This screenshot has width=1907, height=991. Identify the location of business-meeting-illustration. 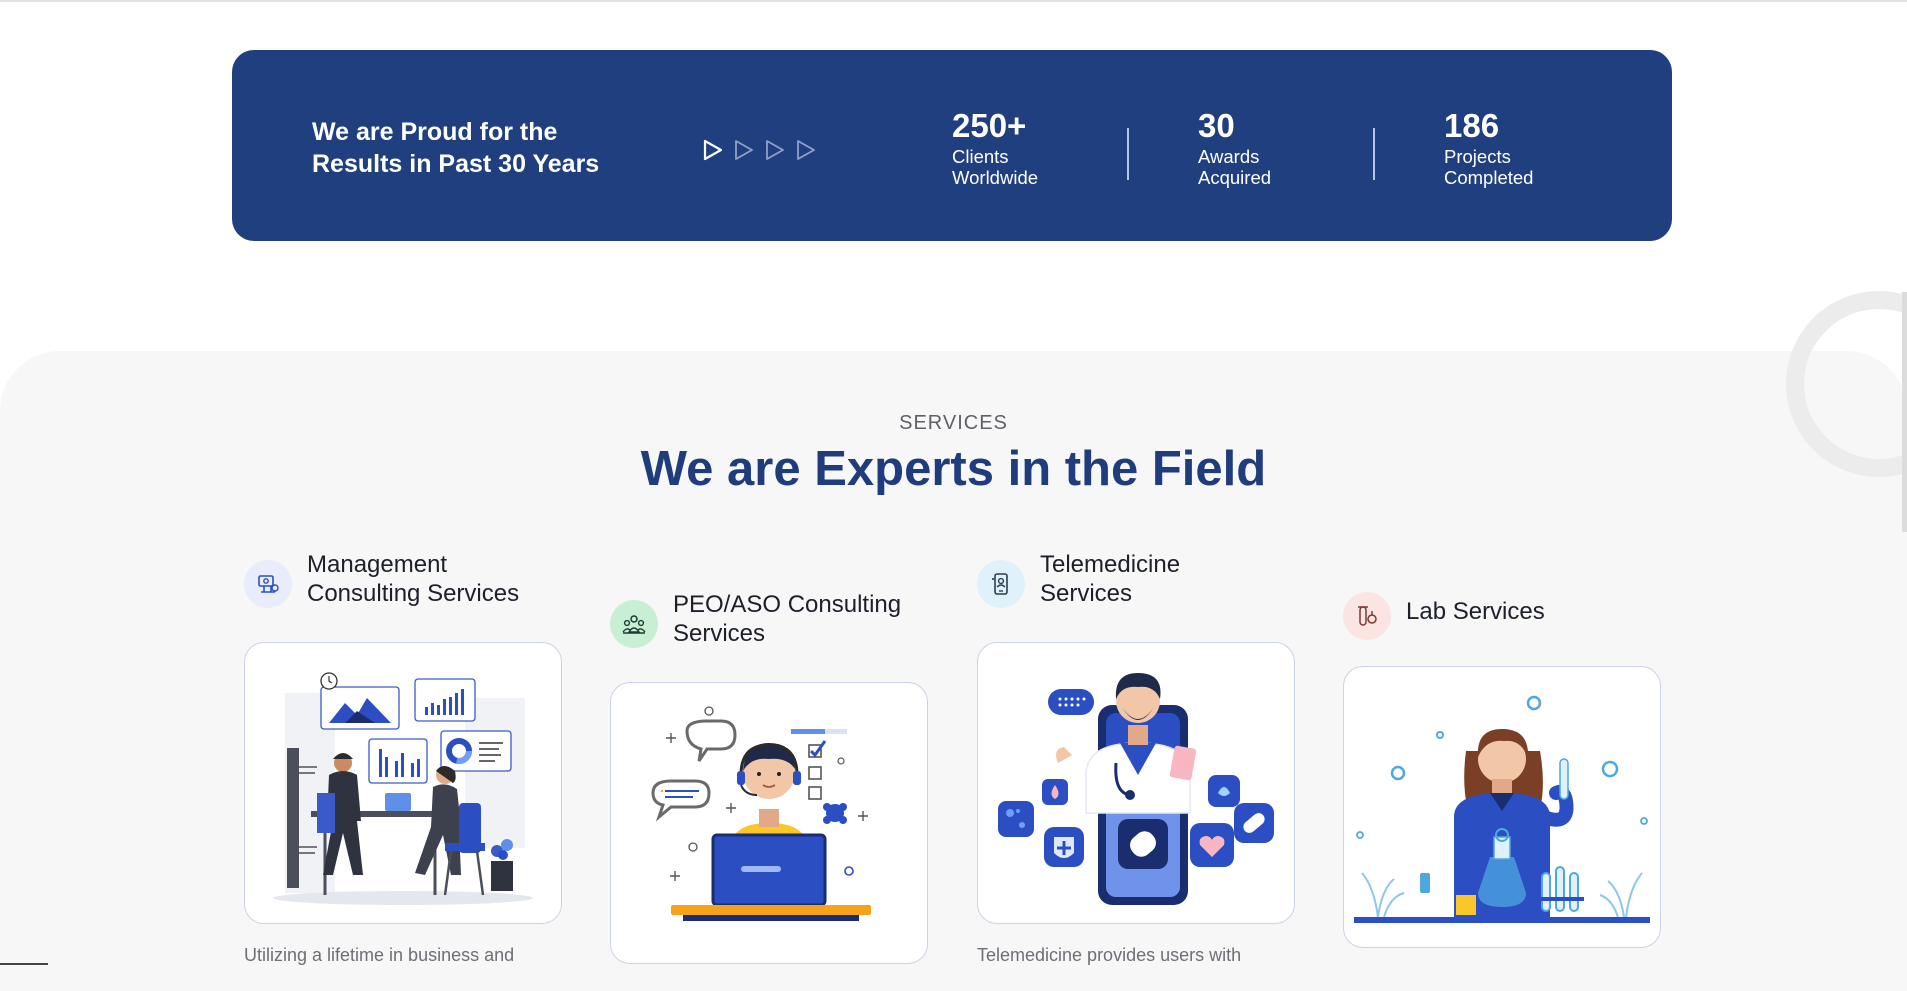
(403, 788).